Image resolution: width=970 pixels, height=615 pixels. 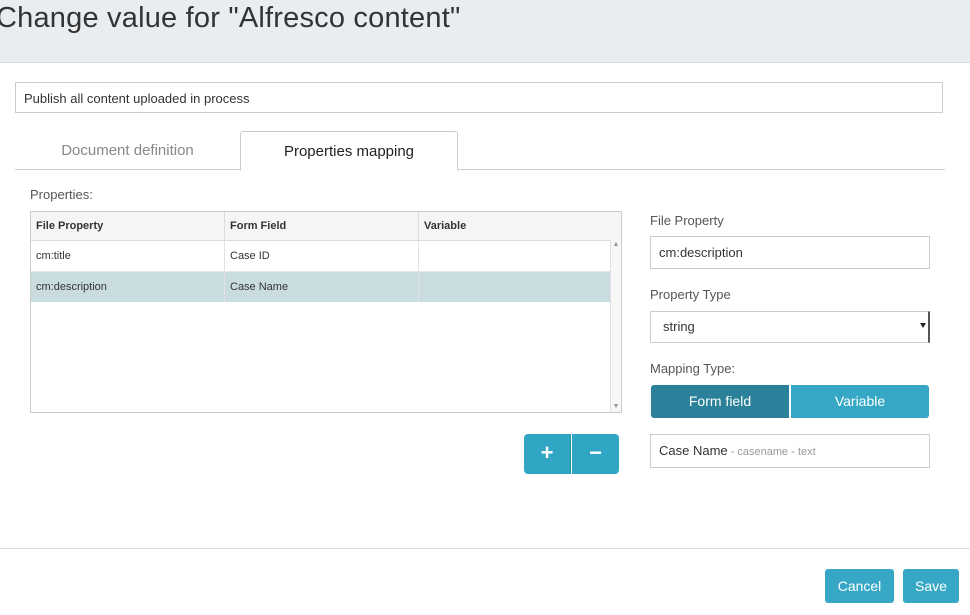 What do you see at coordinates (127, 150) in the screenshot?
I see `tab-document-definition: Document definition` at bounding box center [127, 150].